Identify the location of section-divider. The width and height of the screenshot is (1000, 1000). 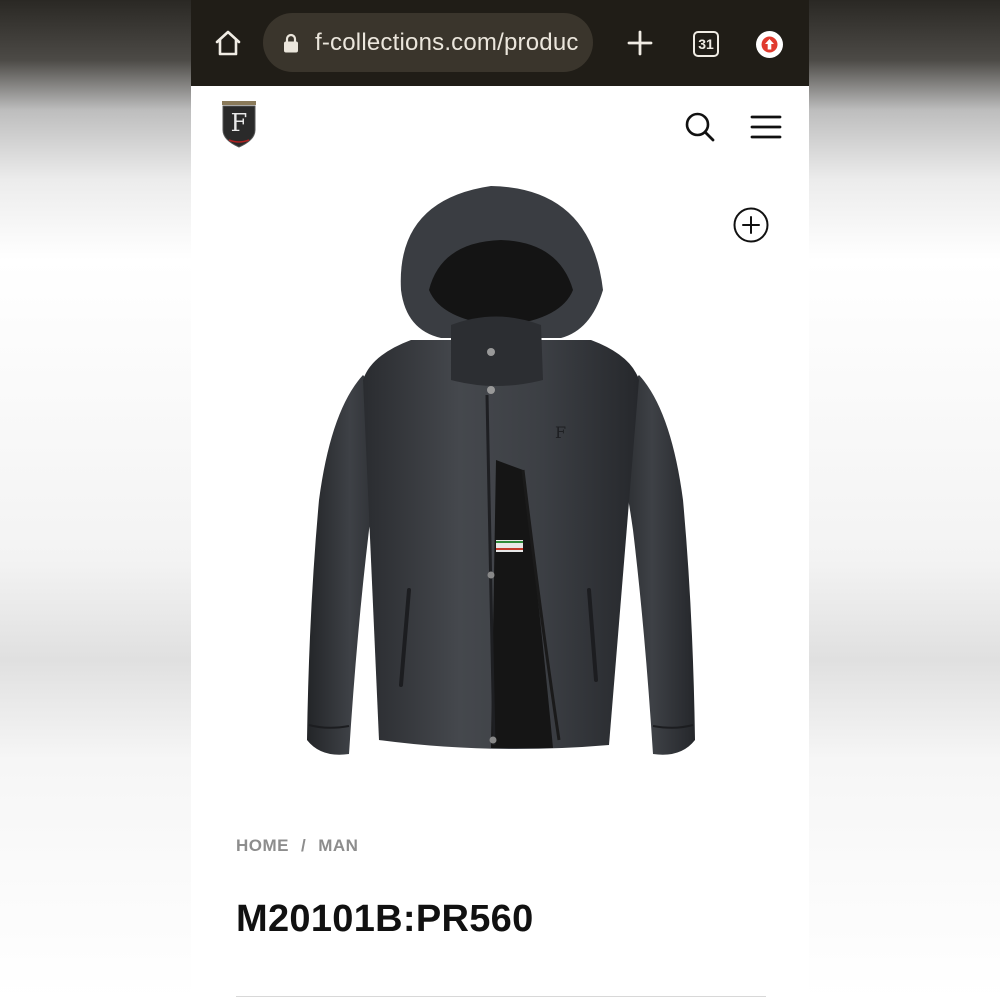
(501, 996).